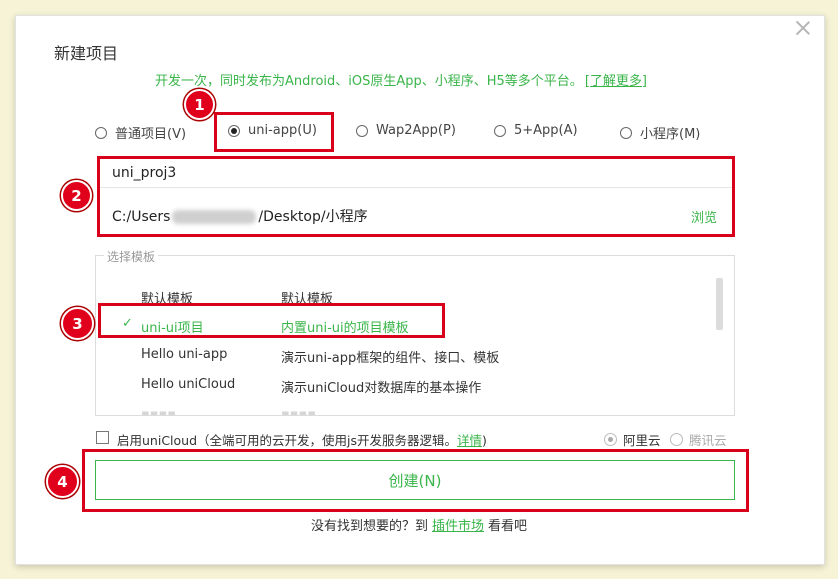 The width and height of the screenshot is (838, 579). Describe the element at coordinates (141, 217) in the screenshot. I see `path-prefix: C:/Users` at that location.